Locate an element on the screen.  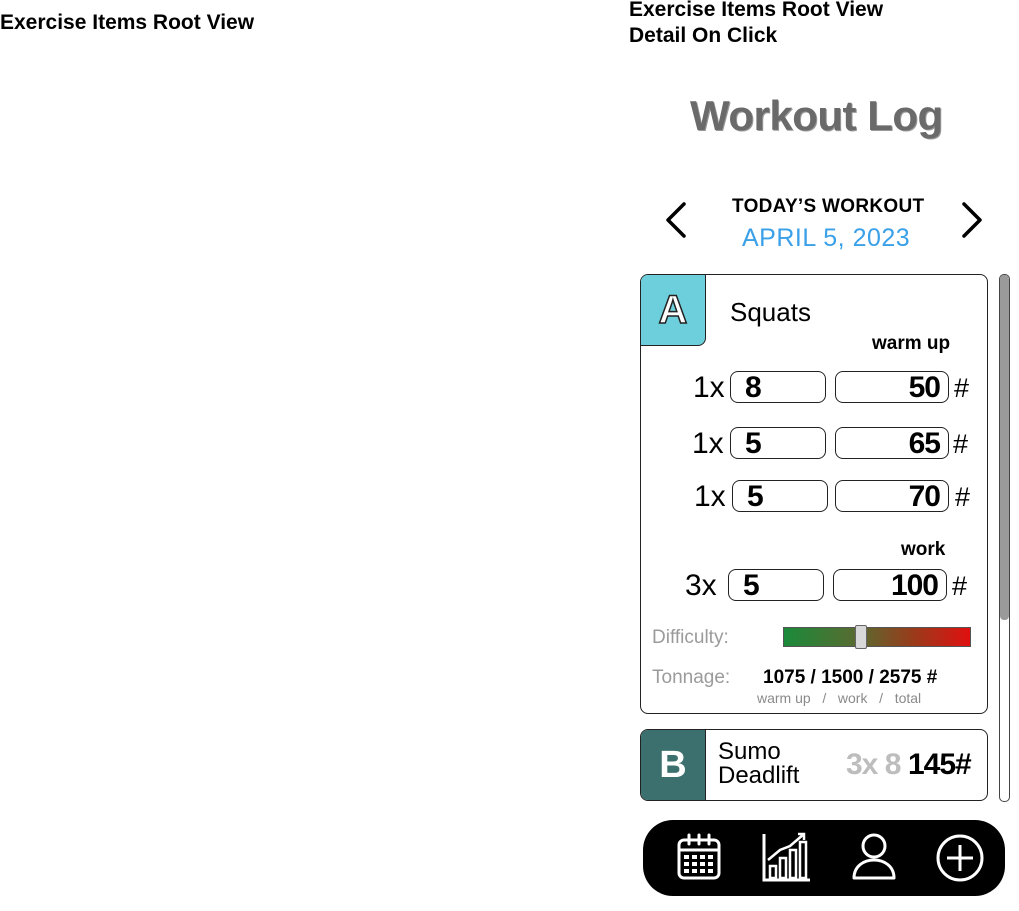
chevron-left-icon is located at coordinates (676, 223).